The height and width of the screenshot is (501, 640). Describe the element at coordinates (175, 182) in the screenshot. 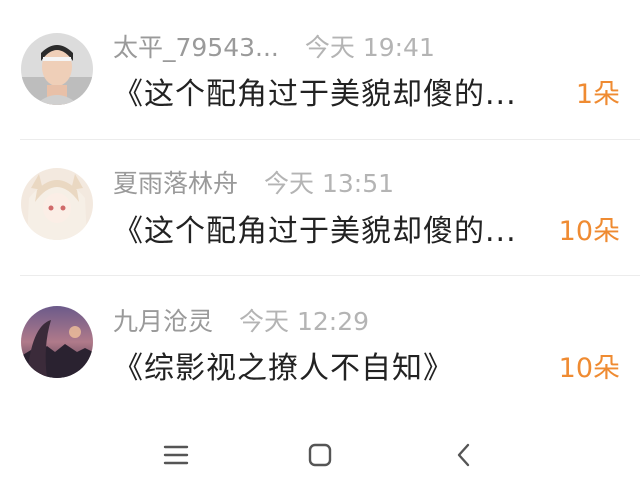

I see `username: 夏雨落林舟` at that location.